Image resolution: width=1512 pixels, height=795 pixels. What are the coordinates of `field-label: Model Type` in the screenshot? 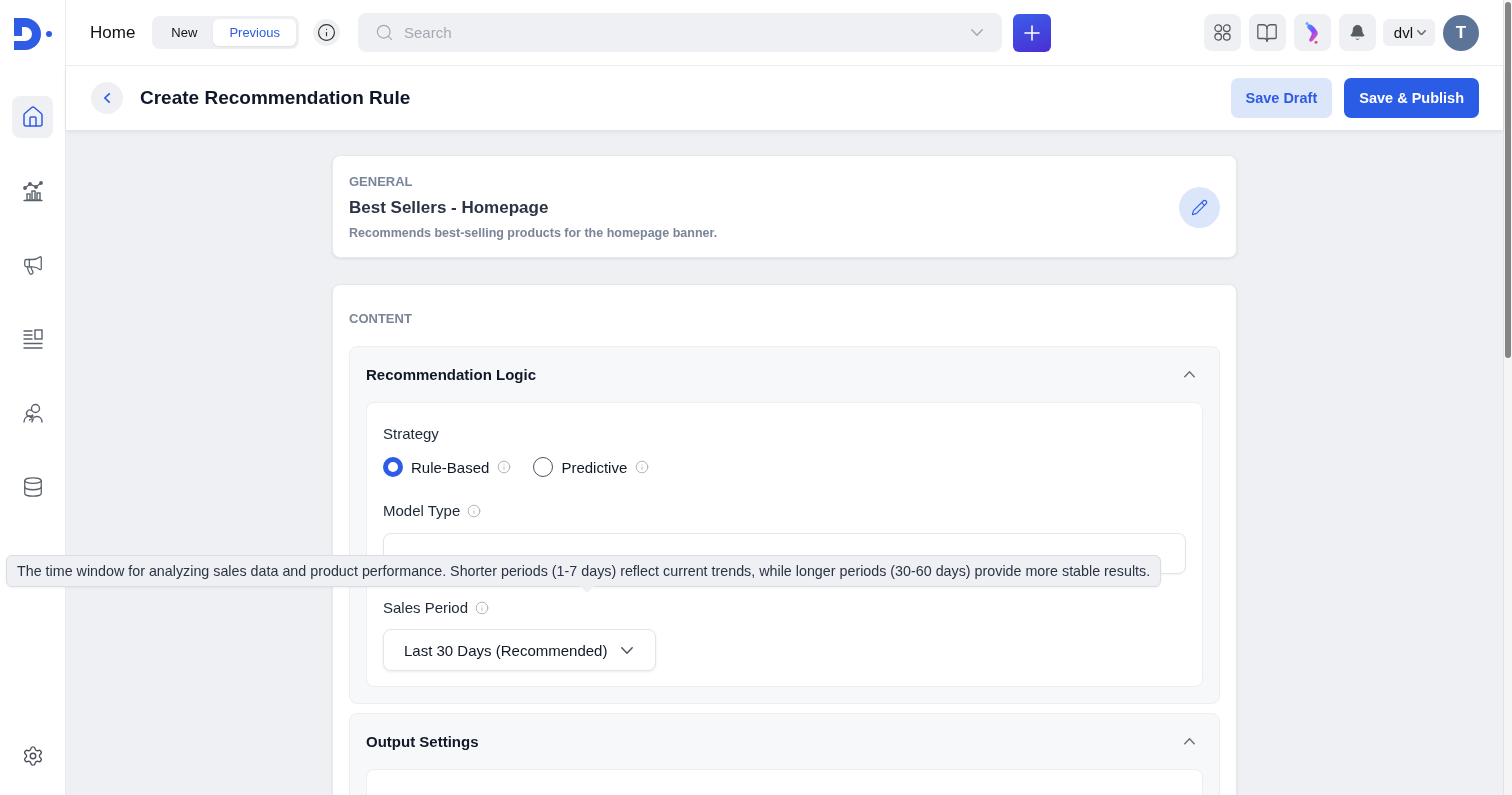 It's located at (422, 510).